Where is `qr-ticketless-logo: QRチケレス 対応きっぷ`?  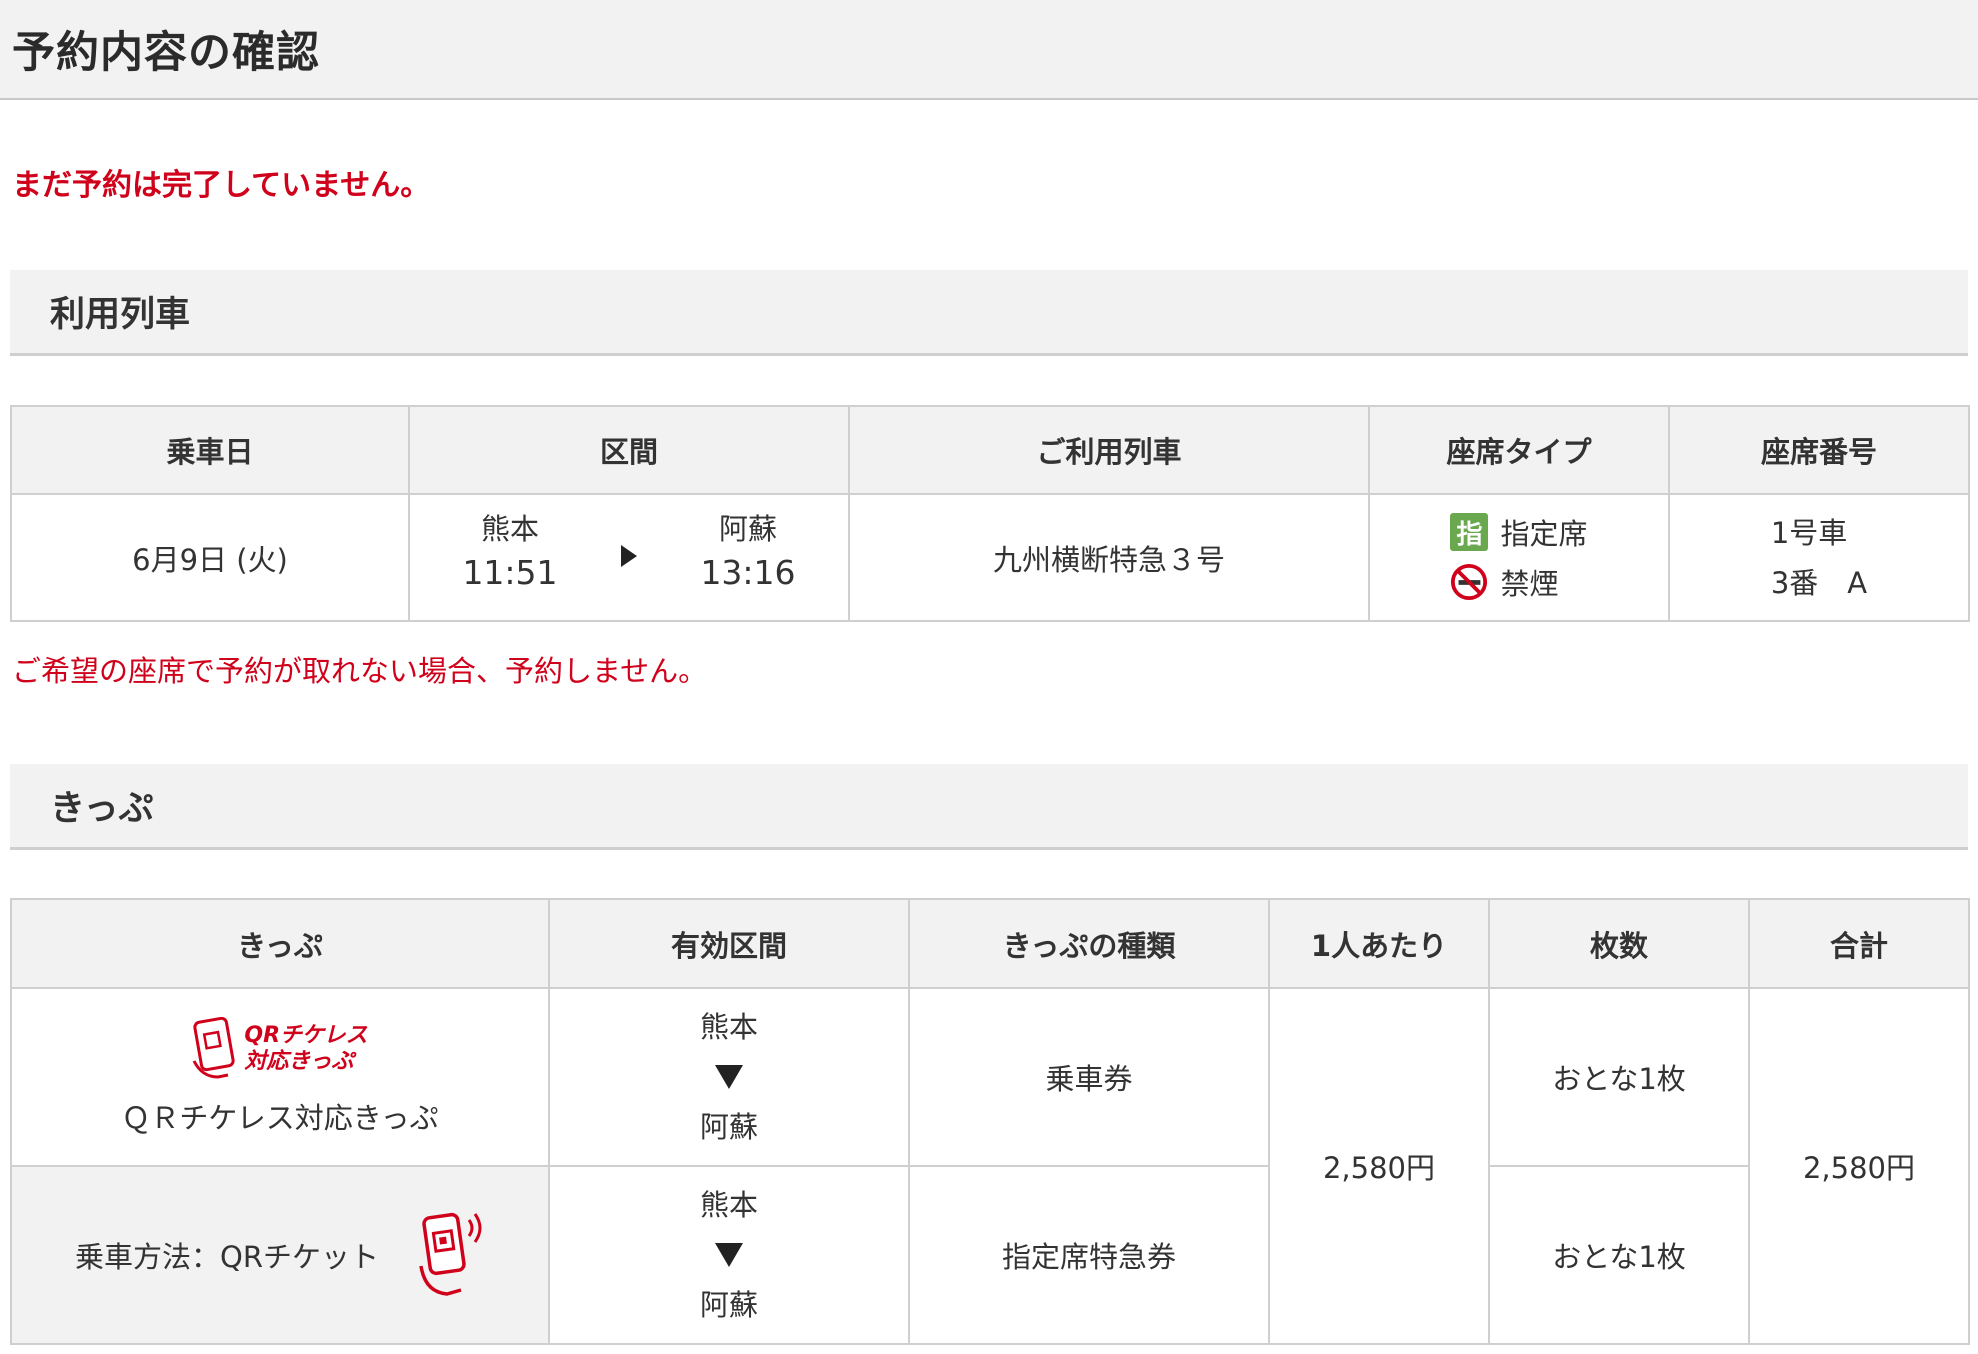
qr-ticketless-logo: QRチケレス 対応きっぷ is located at coordinates (280, 1049).